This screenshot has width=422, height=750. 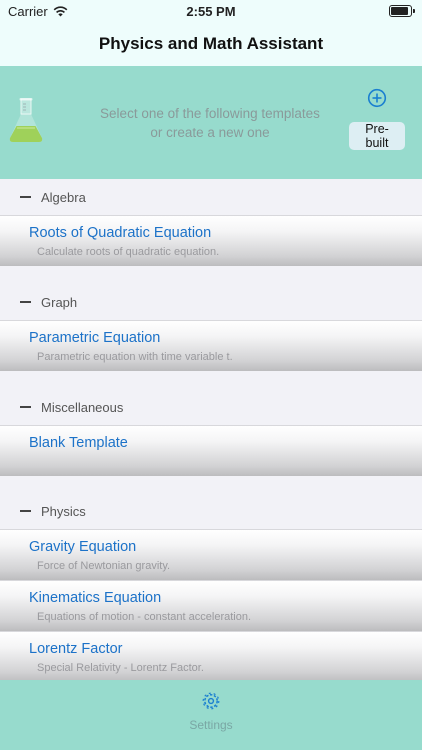 I want to click on cell-title: Lorentz Factor, so click(x=76, y=649).